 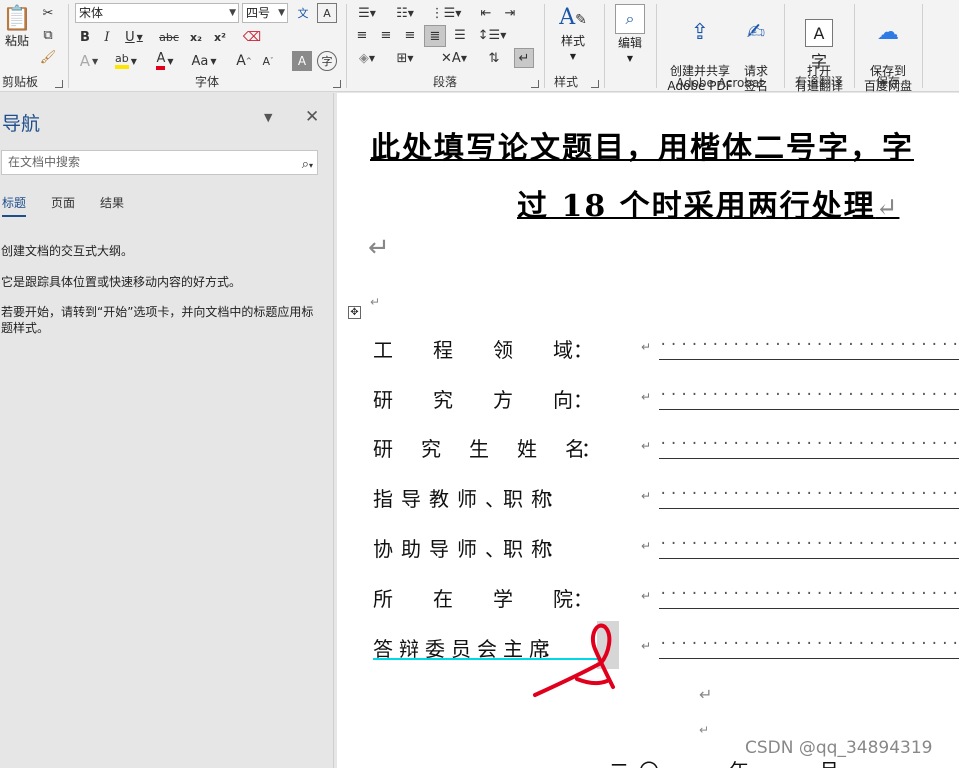 I want to click on subscript-button: x₂, so click(x=196, y=37).